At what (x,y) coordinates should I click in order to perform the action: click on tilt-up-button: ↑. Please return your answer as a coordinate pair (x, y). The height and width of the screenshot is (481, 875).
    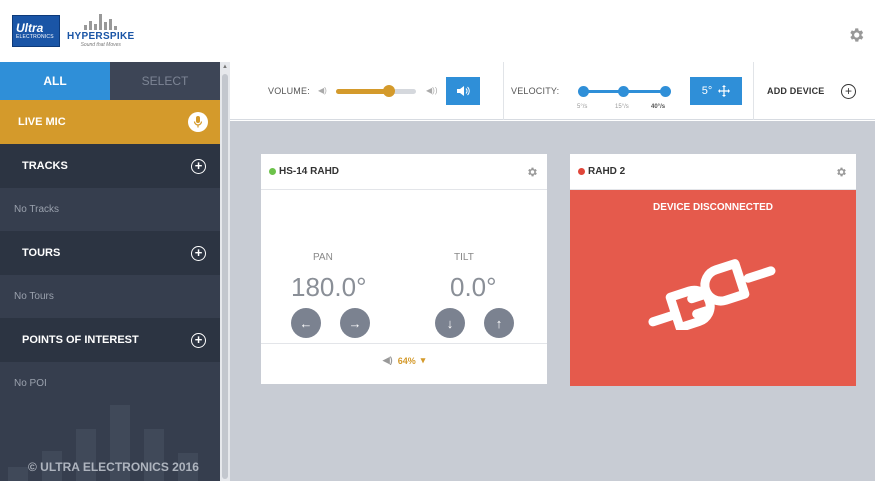
    Looking at the image, I should click on (499, 323).